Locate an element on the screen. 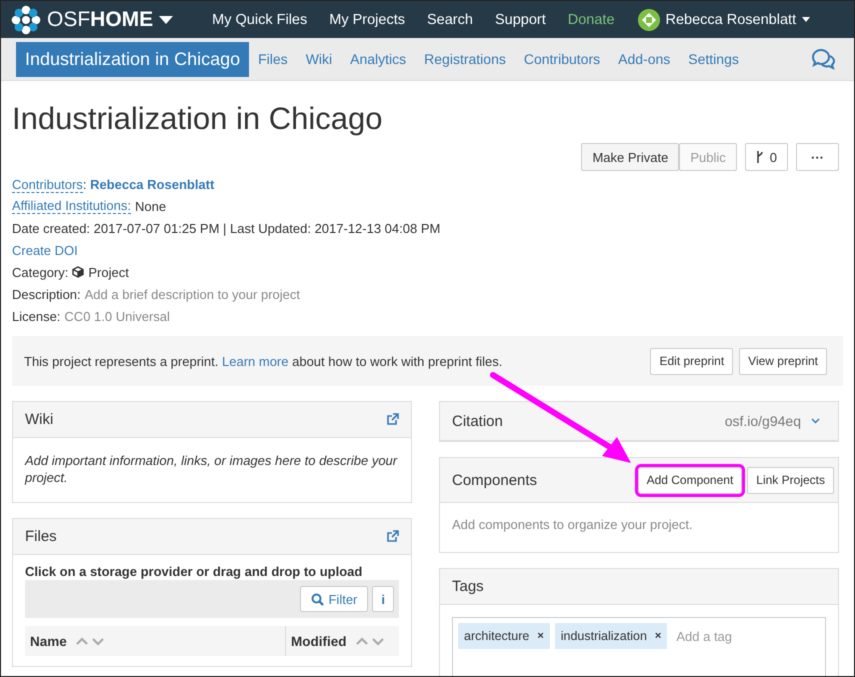 Image resolution: width=855 pixels, height=677 pixels. more-button: ··· is located at coordinates (817, 157).